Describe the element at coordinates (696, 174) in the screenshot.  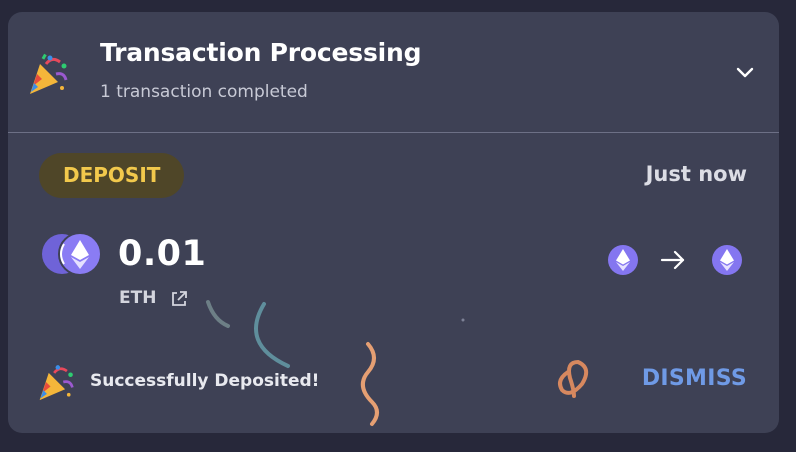
I see `transaction-time: Just now` at that location.